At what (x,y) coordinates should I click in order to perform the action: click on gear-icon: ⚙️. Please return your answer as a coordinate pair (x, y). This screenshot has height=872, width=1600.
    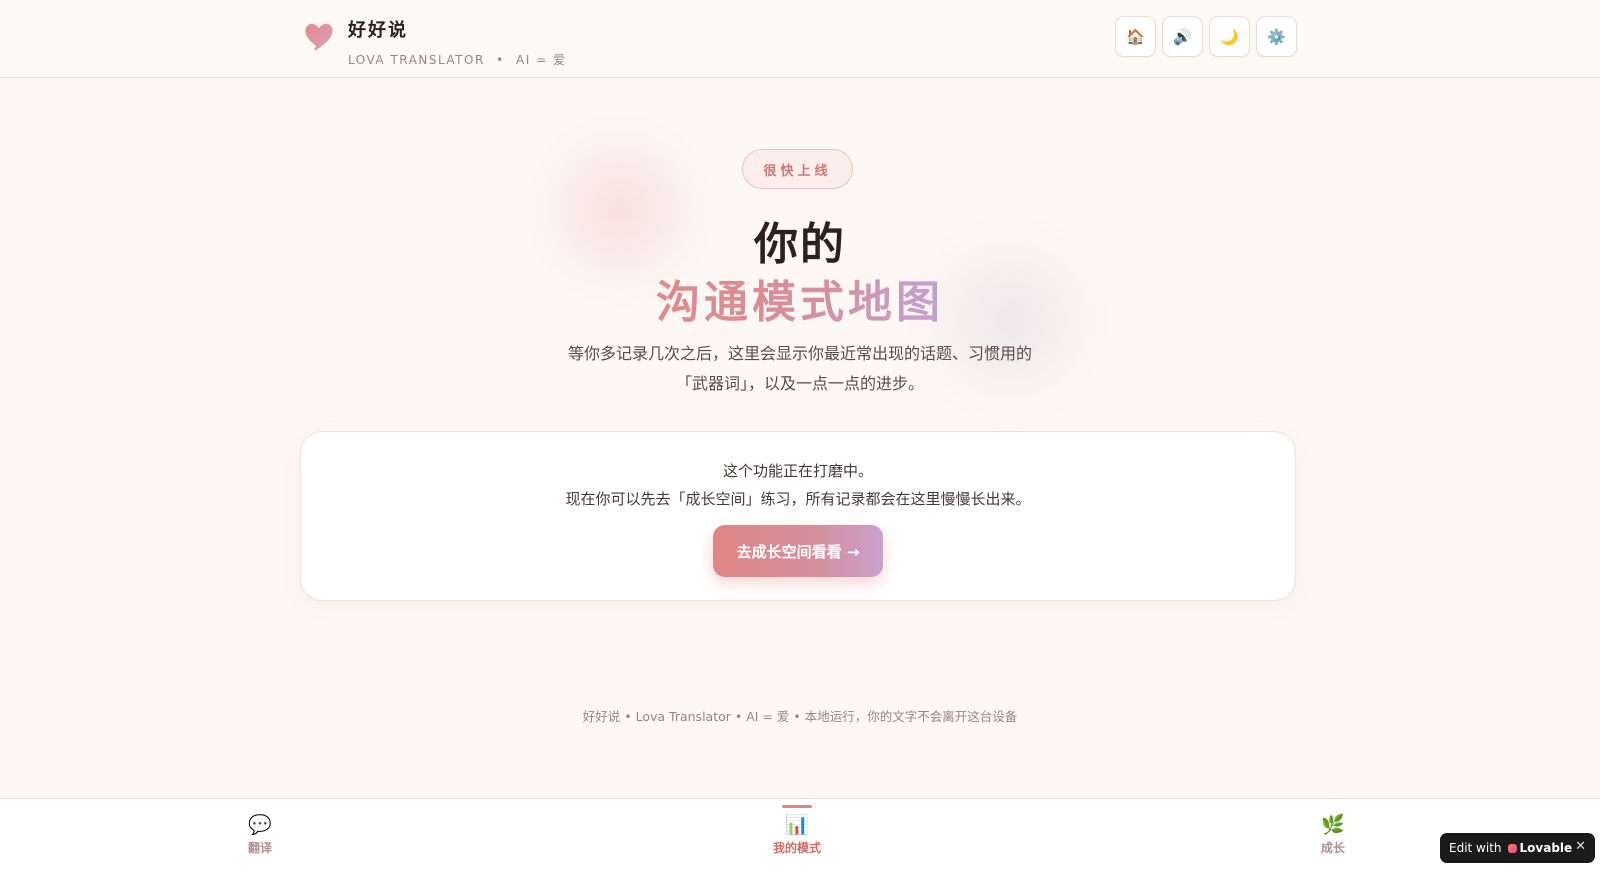
    Looking at the image, I should click on (1276, 37).